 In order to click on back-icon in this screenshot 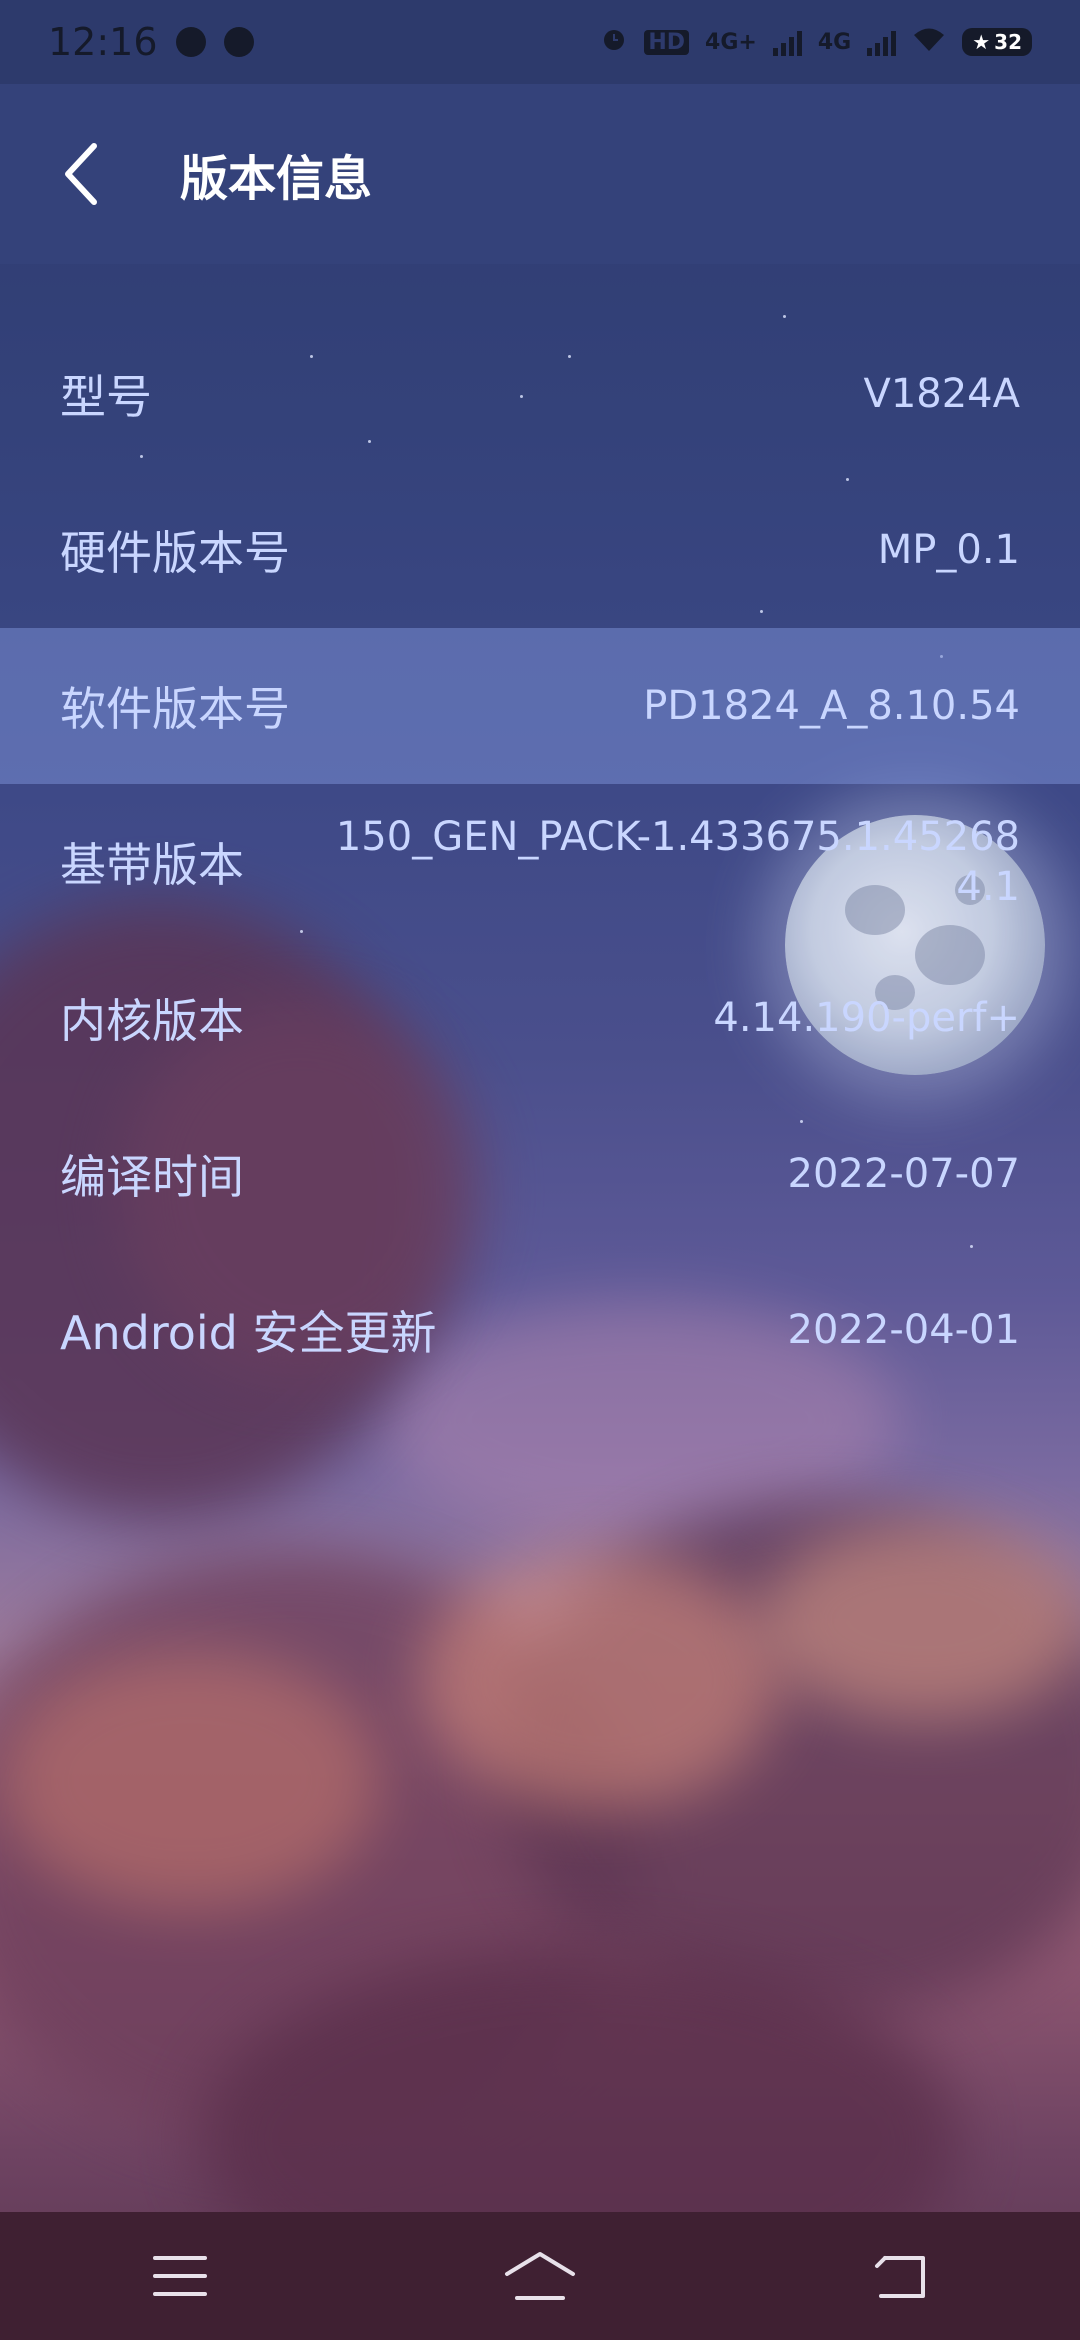, I will do `click(900, 2277)`.